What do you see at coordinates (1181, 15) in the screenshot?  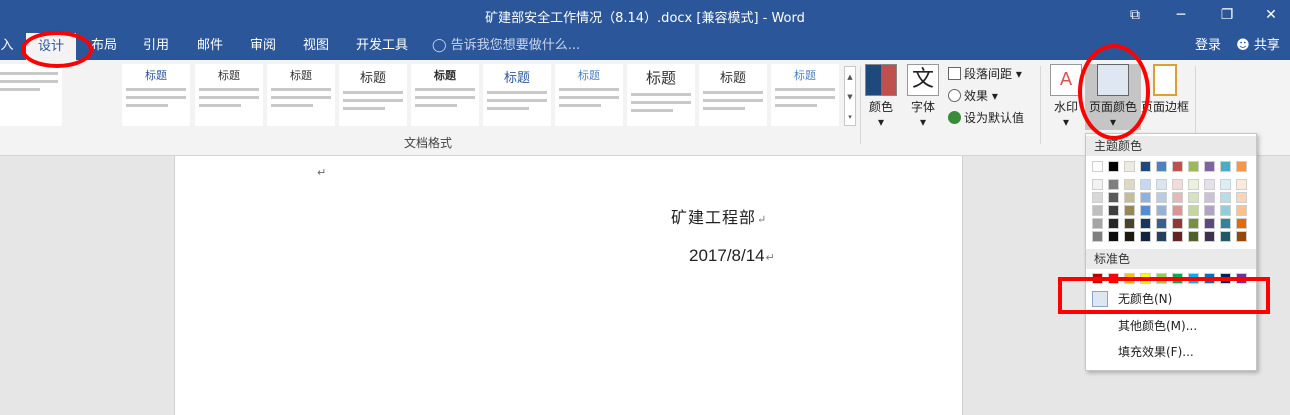 I see `minimize-button: ─` at bounding box center [1181, 15].